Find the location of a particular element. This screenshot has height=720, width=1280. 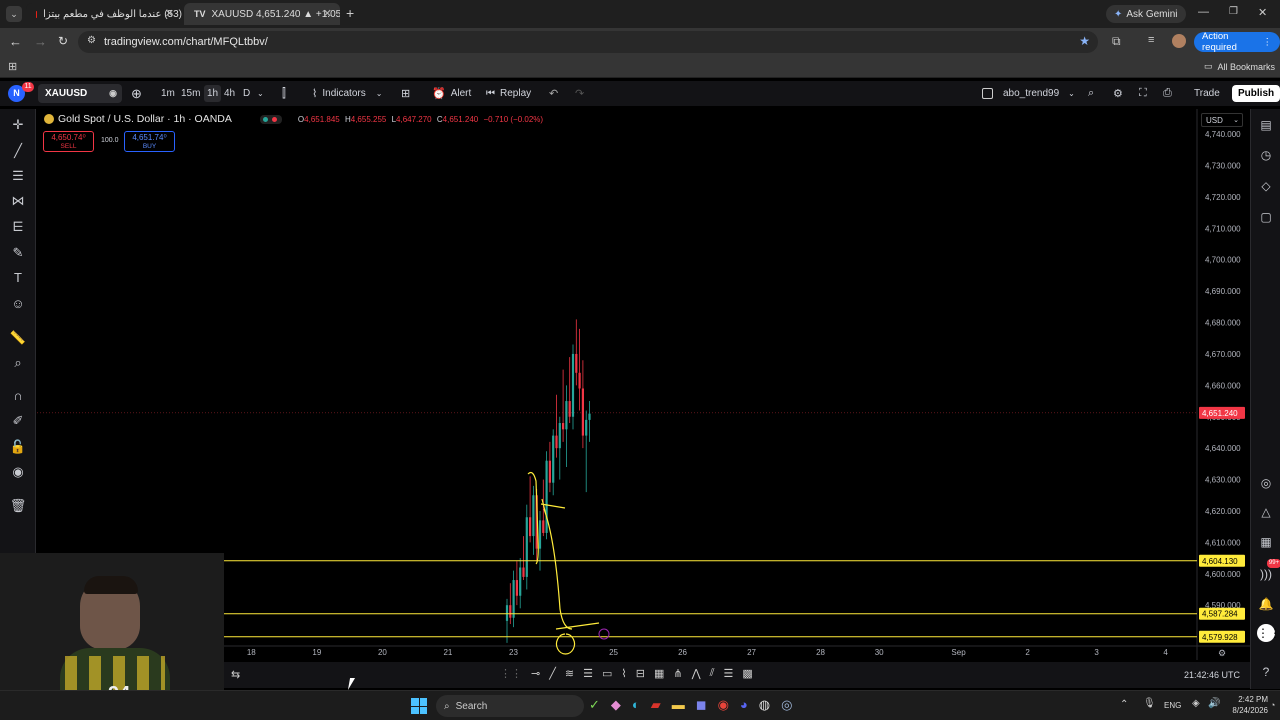

app2-icon: ◍ is located at coordinates (764, 705).